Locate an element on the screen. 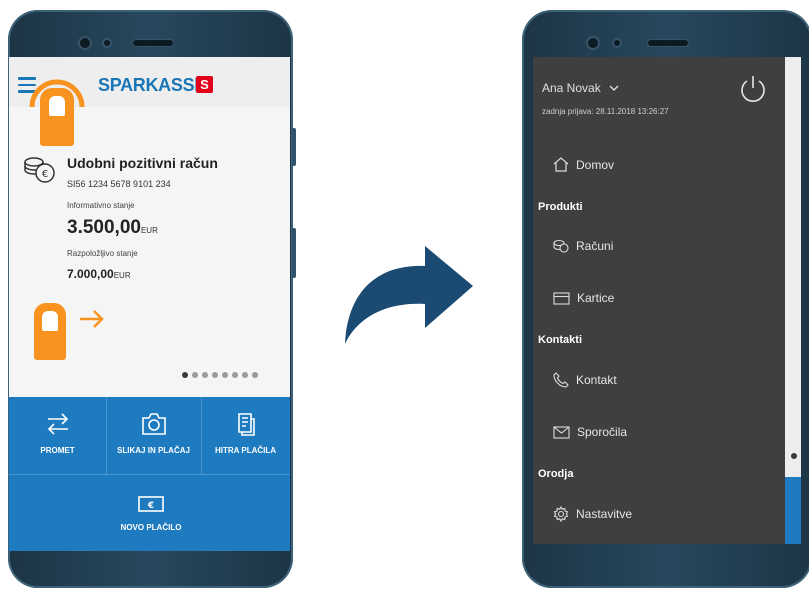 The height and width of the screenshot is (593, 809). menu-item-kontakt: Kontakt is located at coordinates (585, 380).